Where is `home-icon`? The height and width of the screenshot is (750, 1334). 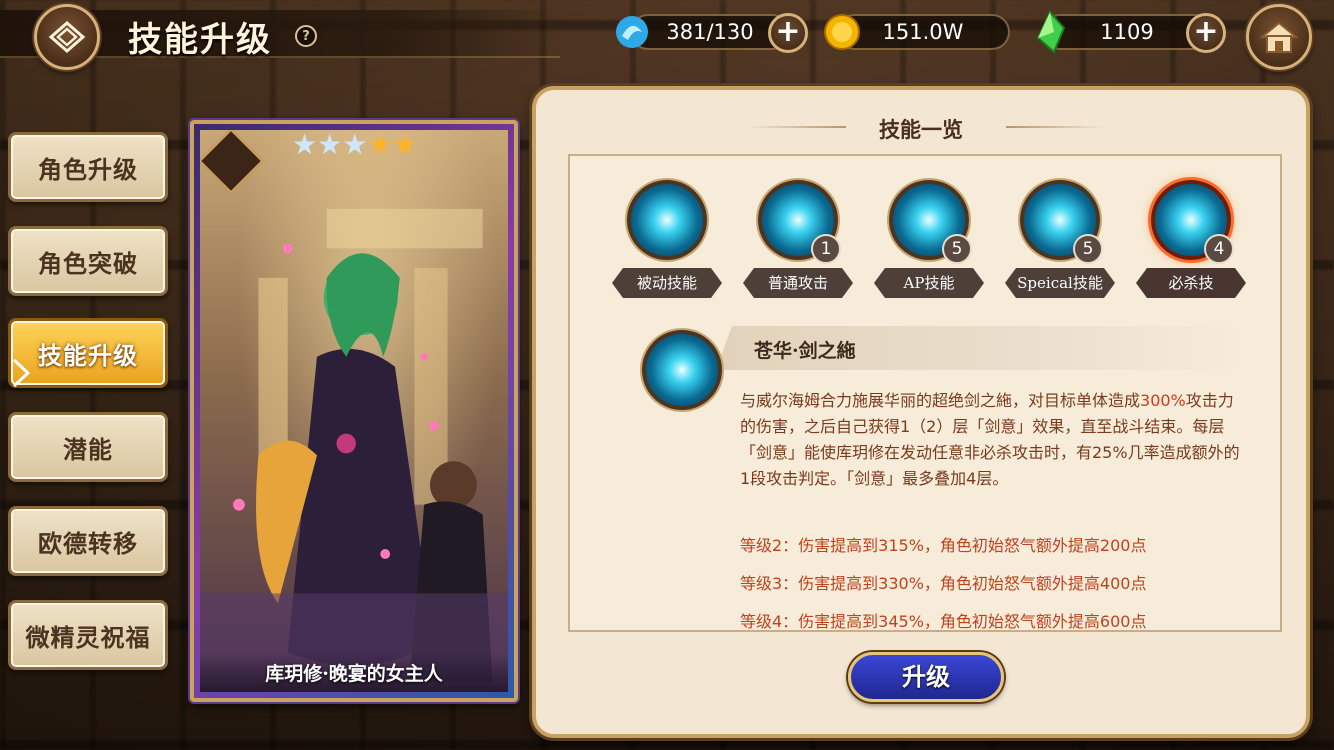 home-icon is located at coordinates (1279, 37).